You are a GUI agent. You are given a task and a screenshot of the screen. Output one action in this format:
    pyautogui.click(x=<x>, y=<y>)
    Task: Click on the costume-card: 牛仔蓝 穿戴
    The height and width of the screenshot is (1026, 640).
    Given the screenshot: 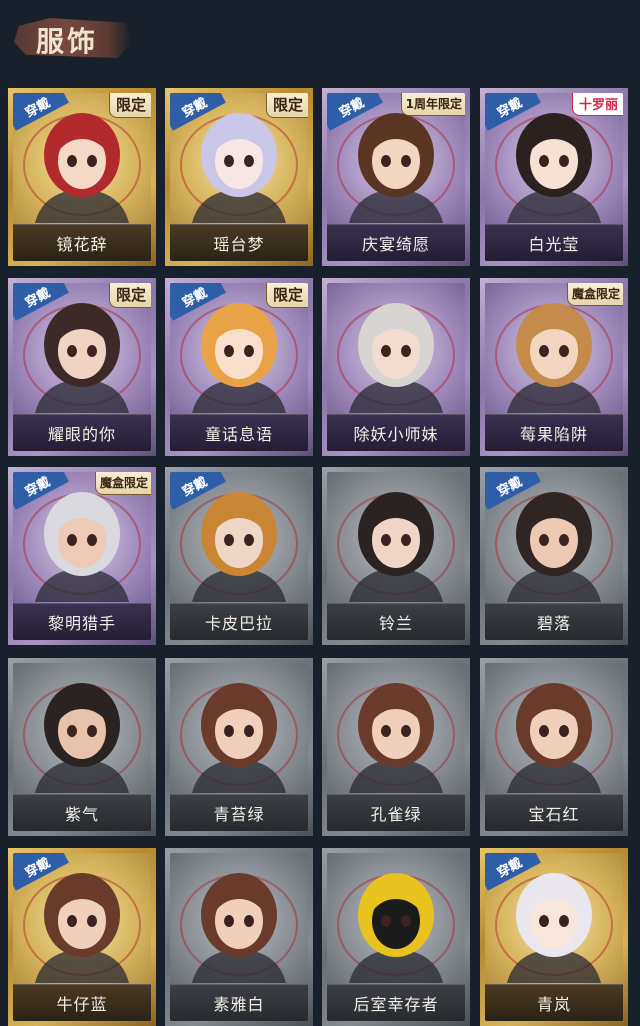 What is the action you would take?
    pyautogui.click(x=82, y=937)
    